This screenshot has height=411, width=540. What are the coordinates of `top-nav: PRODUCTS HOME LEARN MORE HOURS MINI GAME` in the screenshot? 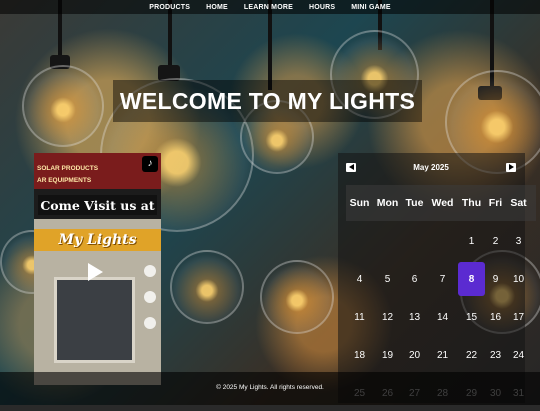 It's located at (270, 7).